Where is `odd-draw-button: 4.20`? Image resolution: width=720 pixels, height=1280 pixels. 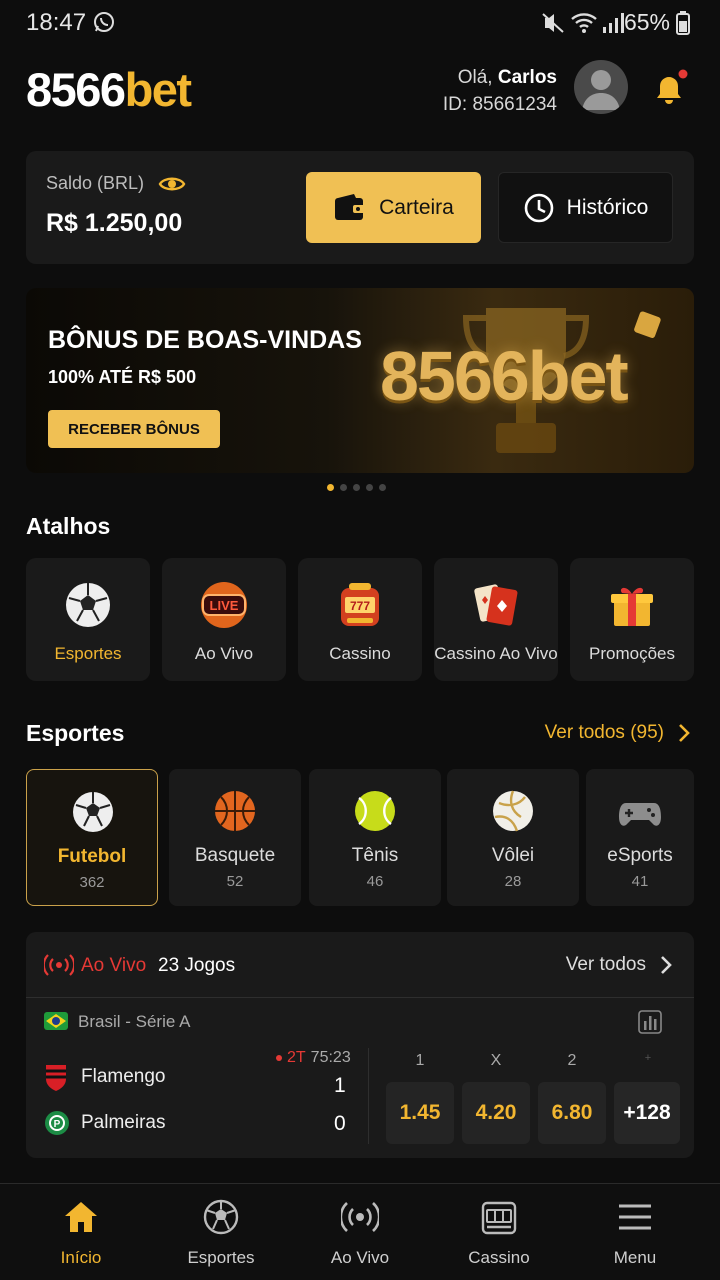 odd-draw-button: 4.20 is located at coordinates (496, 1113).